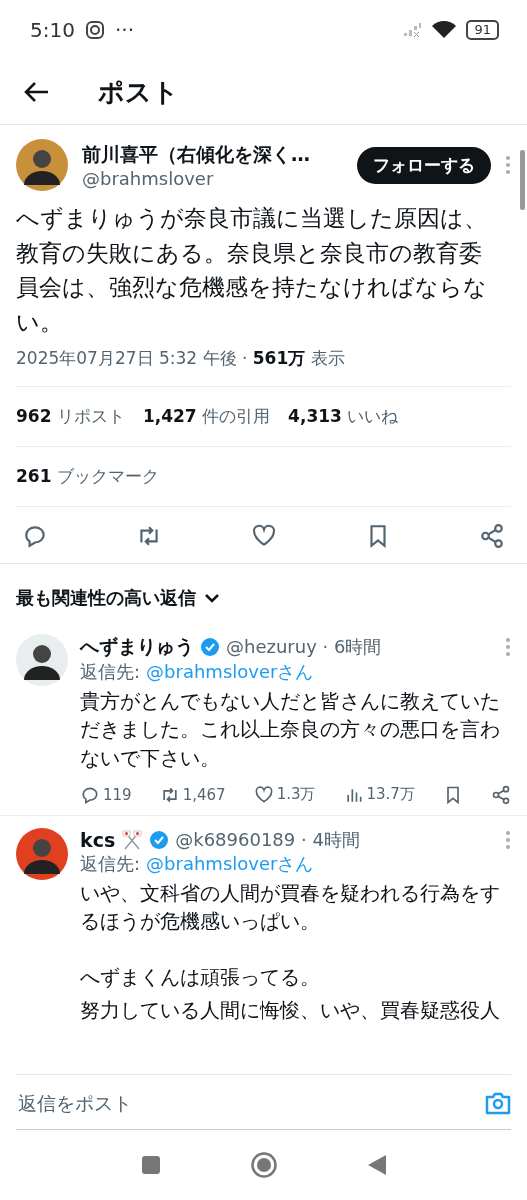 This screenshot has height=1200, width=527. Describe the element at coordinates (37, 92) in the screenshot. I see `back-arrow-icon` at that location.